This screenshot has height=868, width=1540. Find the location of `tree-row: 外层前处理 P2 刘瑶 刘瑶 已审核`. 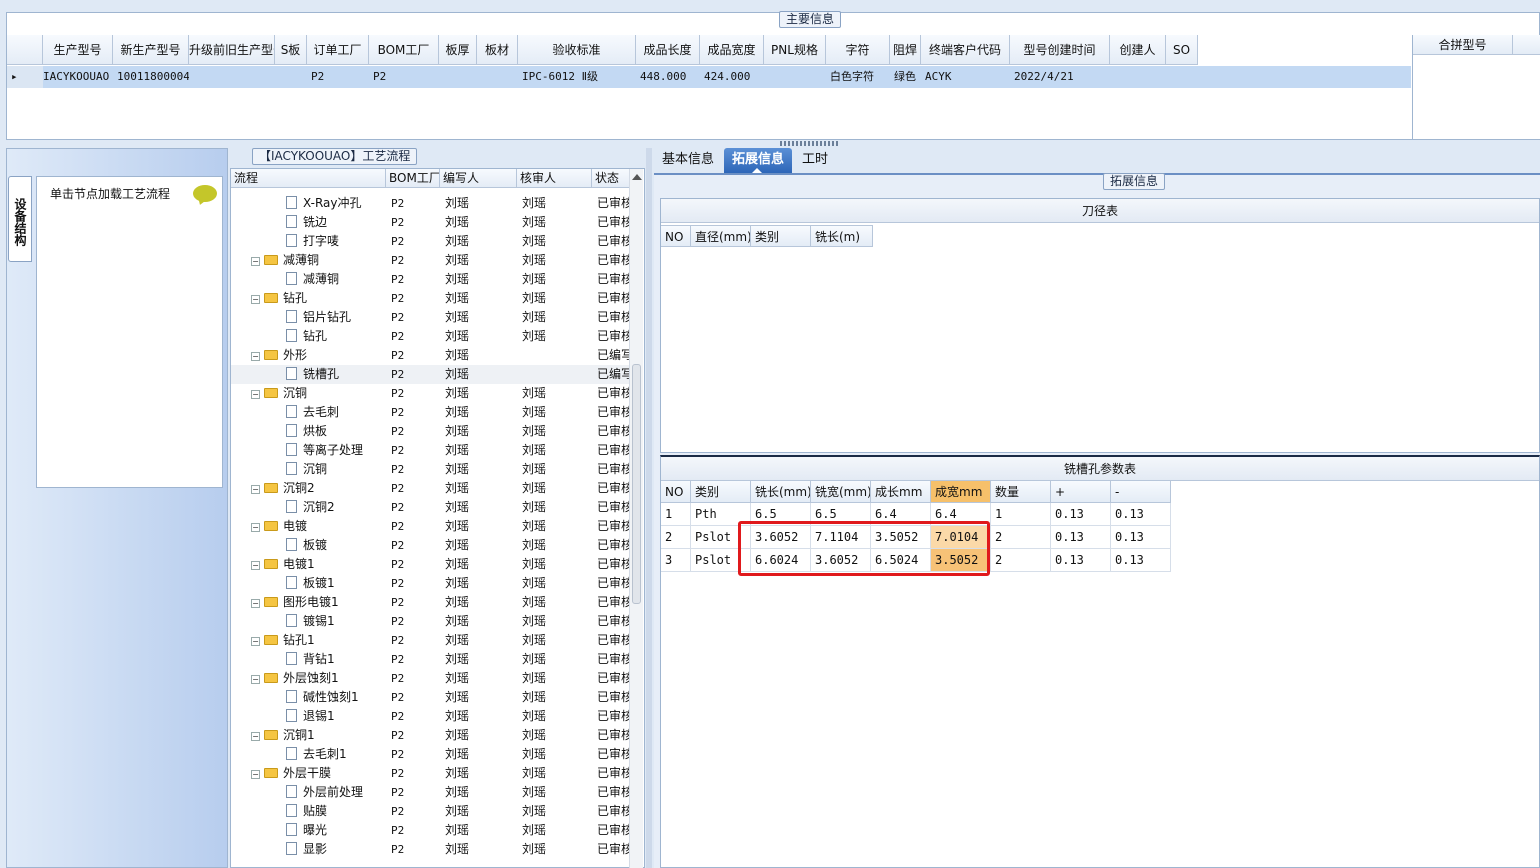

tree-row: 外层前处理 P2 刘瑶 刘瑶 已审核 is located at coordinates (431, 792).